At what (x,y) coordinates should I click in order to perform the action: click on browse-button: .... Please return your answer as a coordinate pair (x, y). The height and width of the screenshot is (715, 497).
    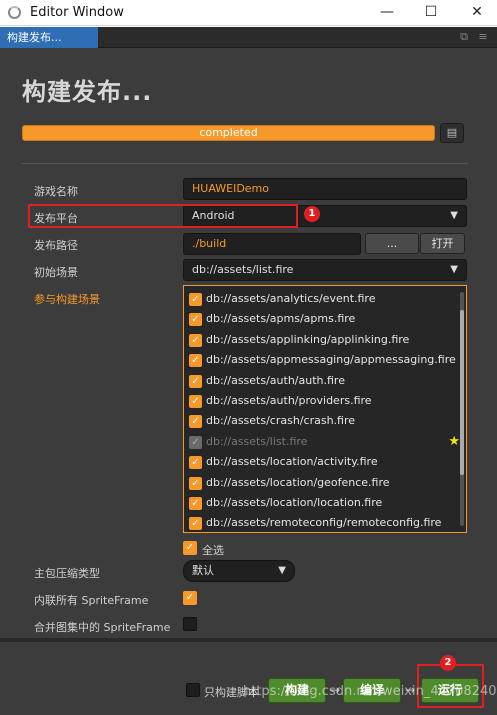
    Looking at the image, I should click on (392, 243).